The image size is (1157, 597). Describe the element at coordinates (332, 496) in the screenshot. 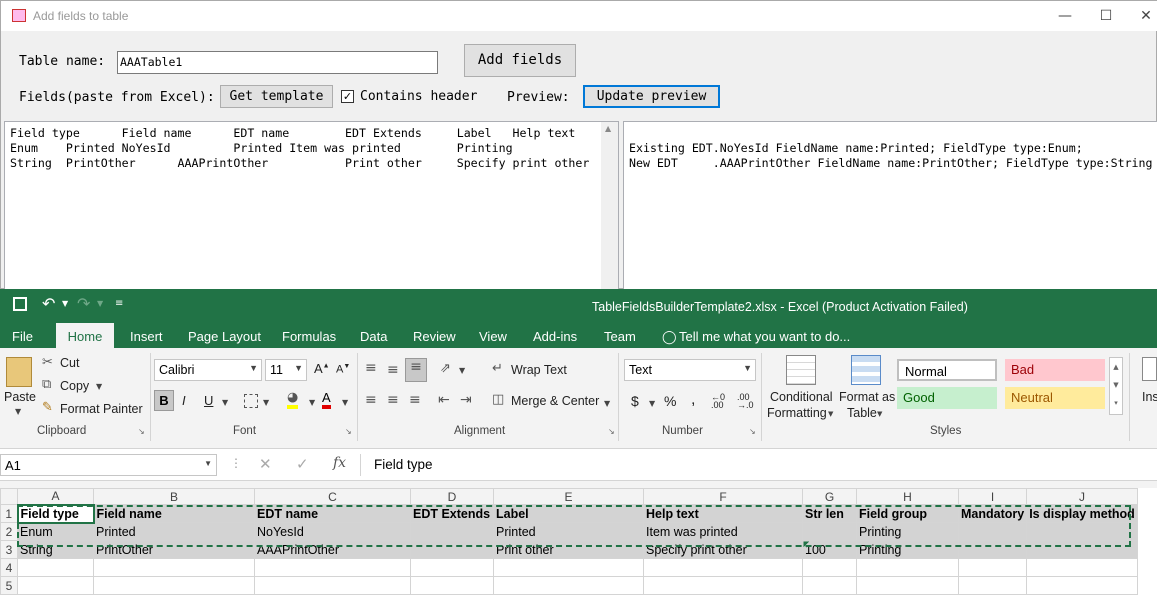

I see `column-header: C` at that location.